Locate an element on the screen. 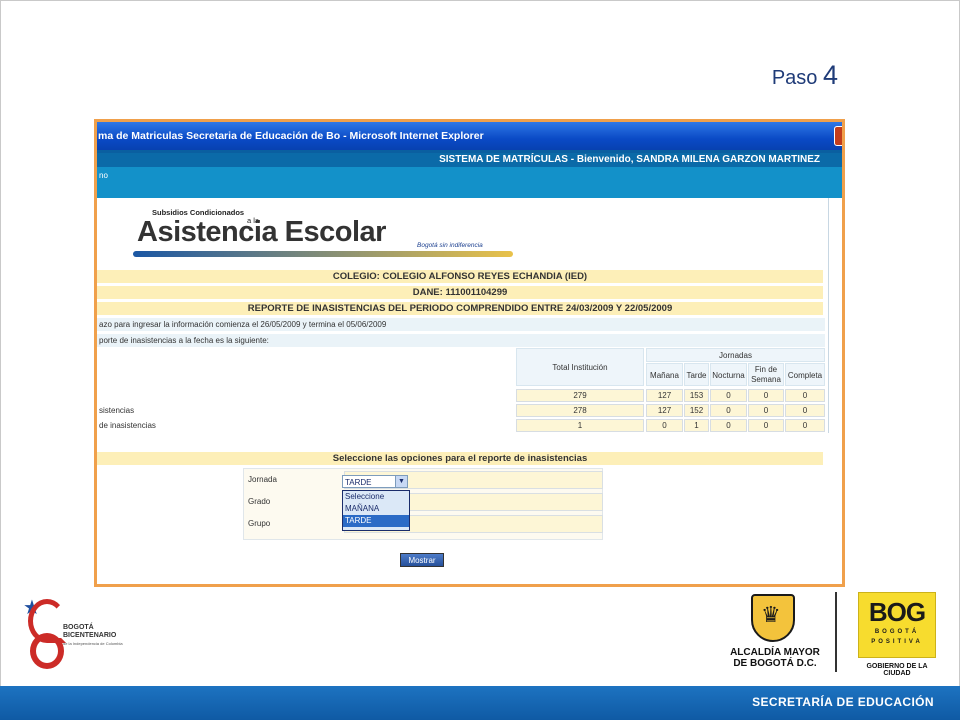 The image size is (960, 720). eagle-icon: ♛ is located at coordinates (771, 614).